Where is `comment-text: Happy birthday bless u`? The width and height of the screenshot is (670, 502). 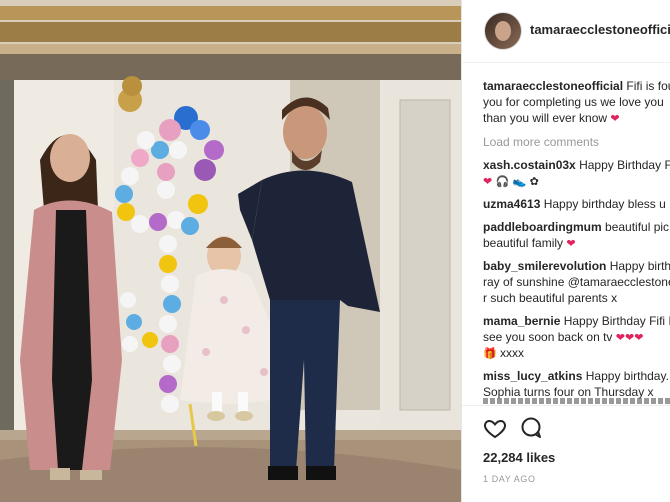 comment-text: Happy birthday bless u is located at coordinates (604, 204).